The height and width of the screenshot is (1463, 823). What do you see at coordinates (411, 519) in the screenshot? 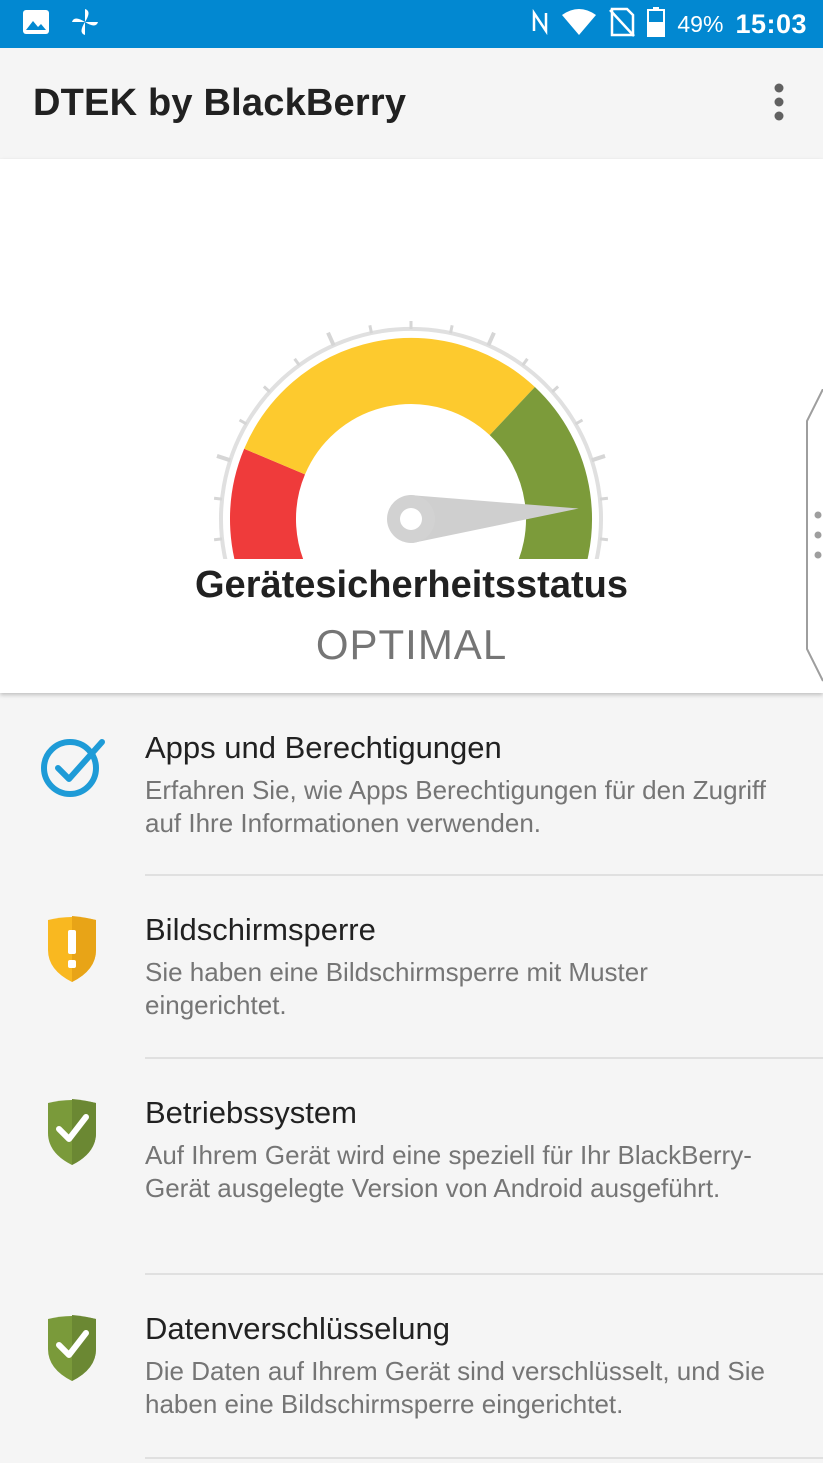
I see `gauge-hub-dot` at bounding box center [411, 519].